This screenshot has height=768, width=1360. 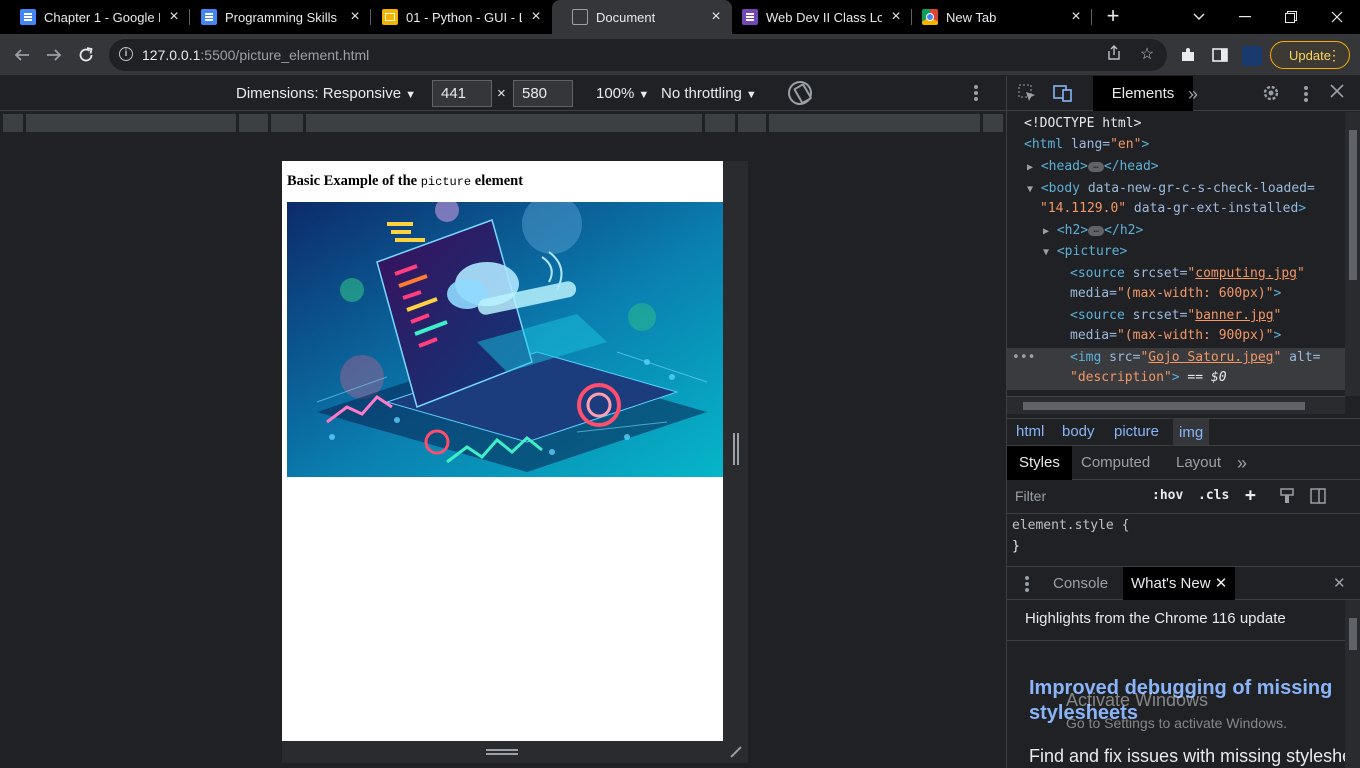 I want to click on bookmark-star-icon: ☆, so click(x=1147, y=55).